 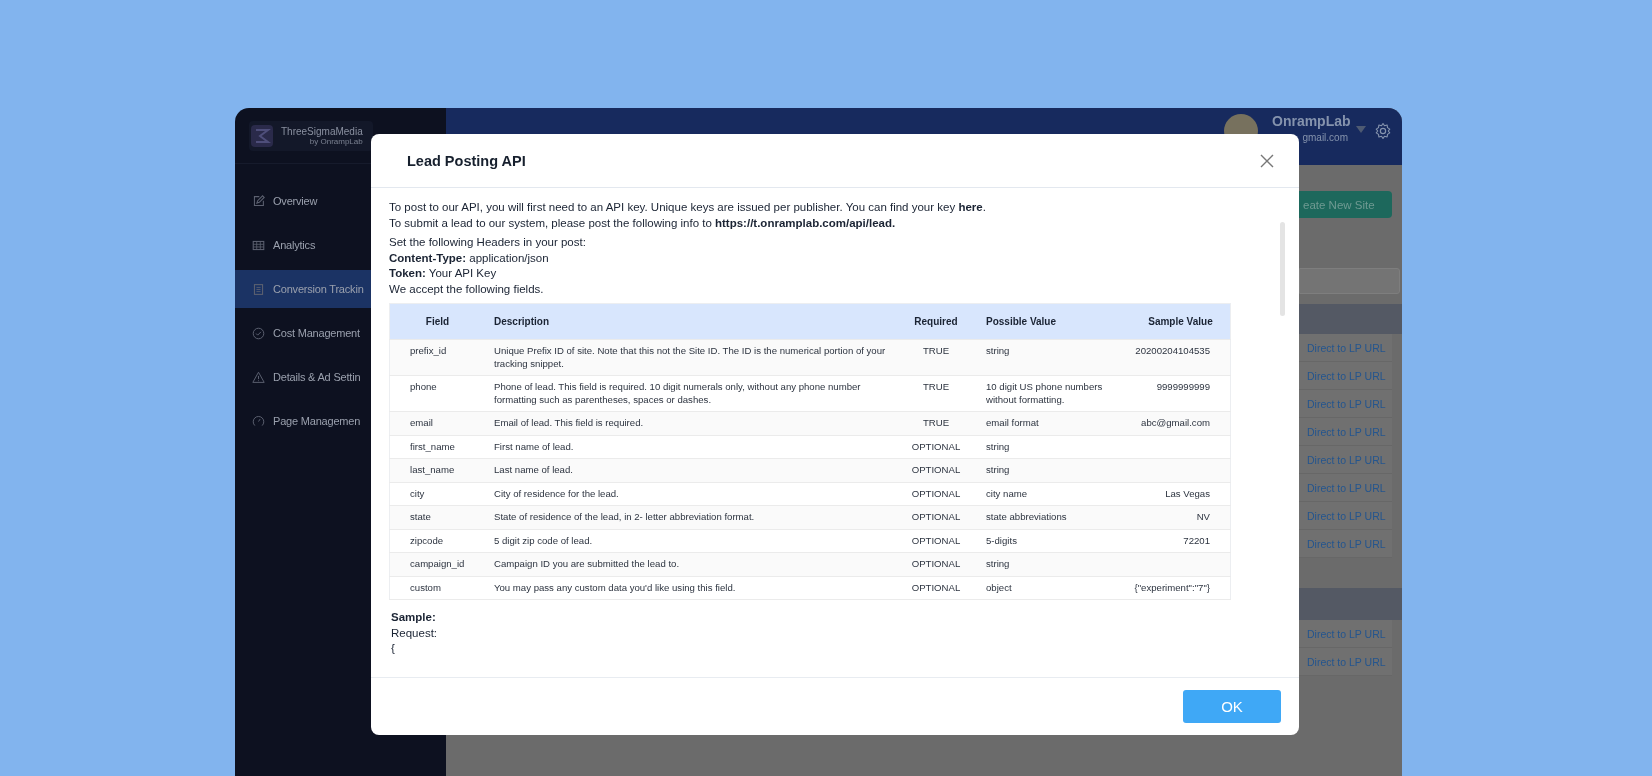 I want to click on gauge-icon, so click(x=258, y=421).